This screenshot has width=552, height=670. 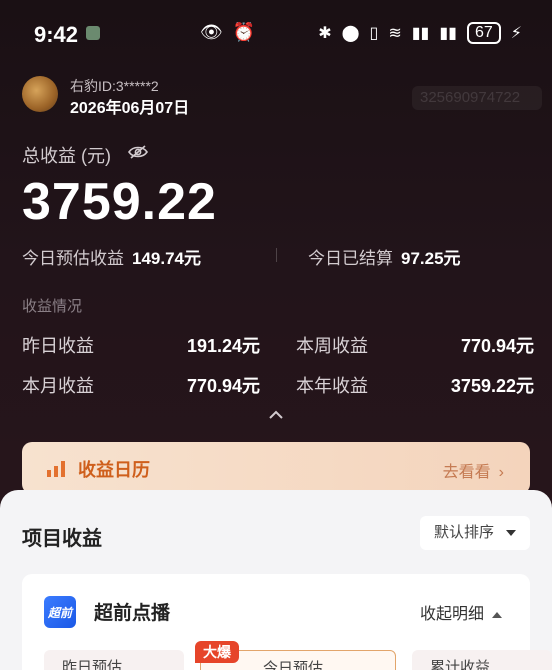 I want to click on project-card-title: 超前点播, so click(x=132, y=613).